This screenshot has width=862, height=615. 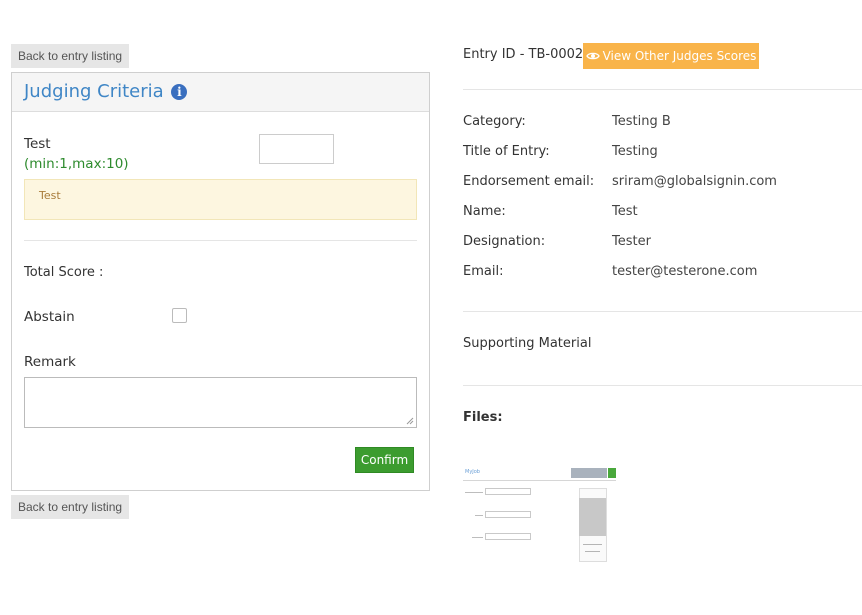 I want to click on panel-title: Judging Criteria i, so click(x=106, y=91).